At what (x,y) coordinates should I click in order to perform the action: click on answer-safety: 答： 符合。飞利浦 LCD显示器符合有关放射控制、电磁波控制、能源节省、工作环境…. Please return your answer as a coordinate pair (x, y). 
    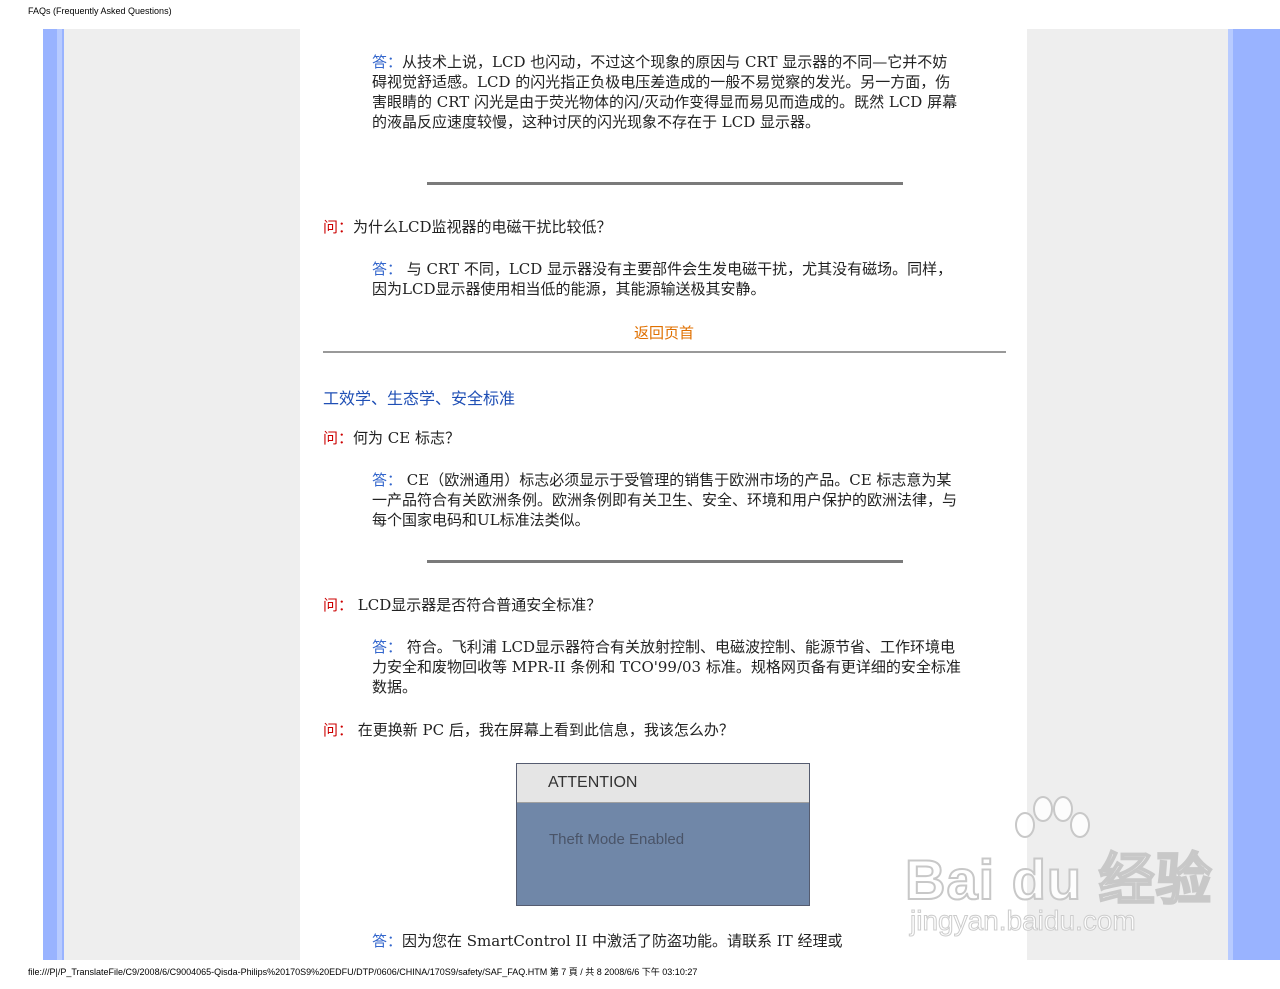
    Looking at the image, I should click on (667, 667).